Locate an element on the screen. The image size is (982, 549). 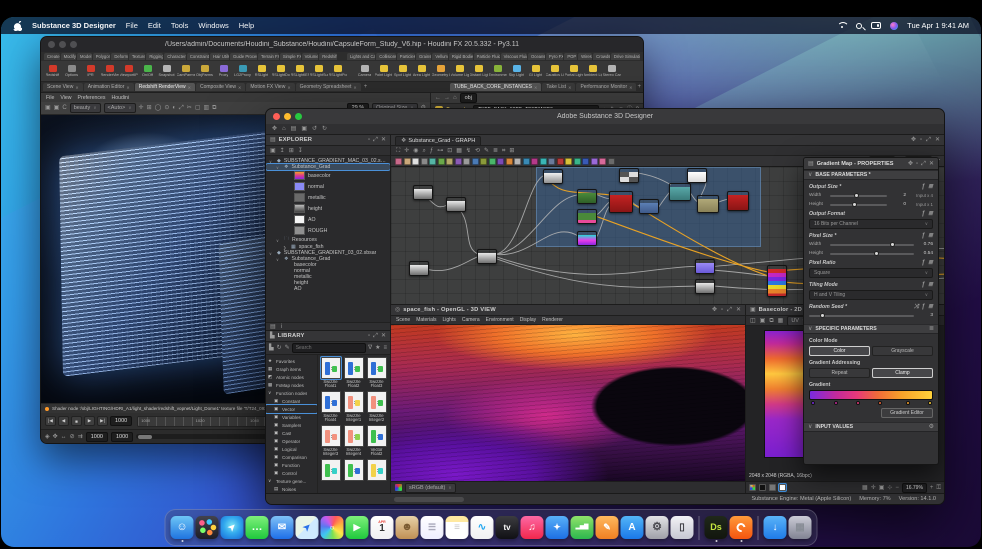
shelf-tab: Simple FX is located at coordinates (290, 56).